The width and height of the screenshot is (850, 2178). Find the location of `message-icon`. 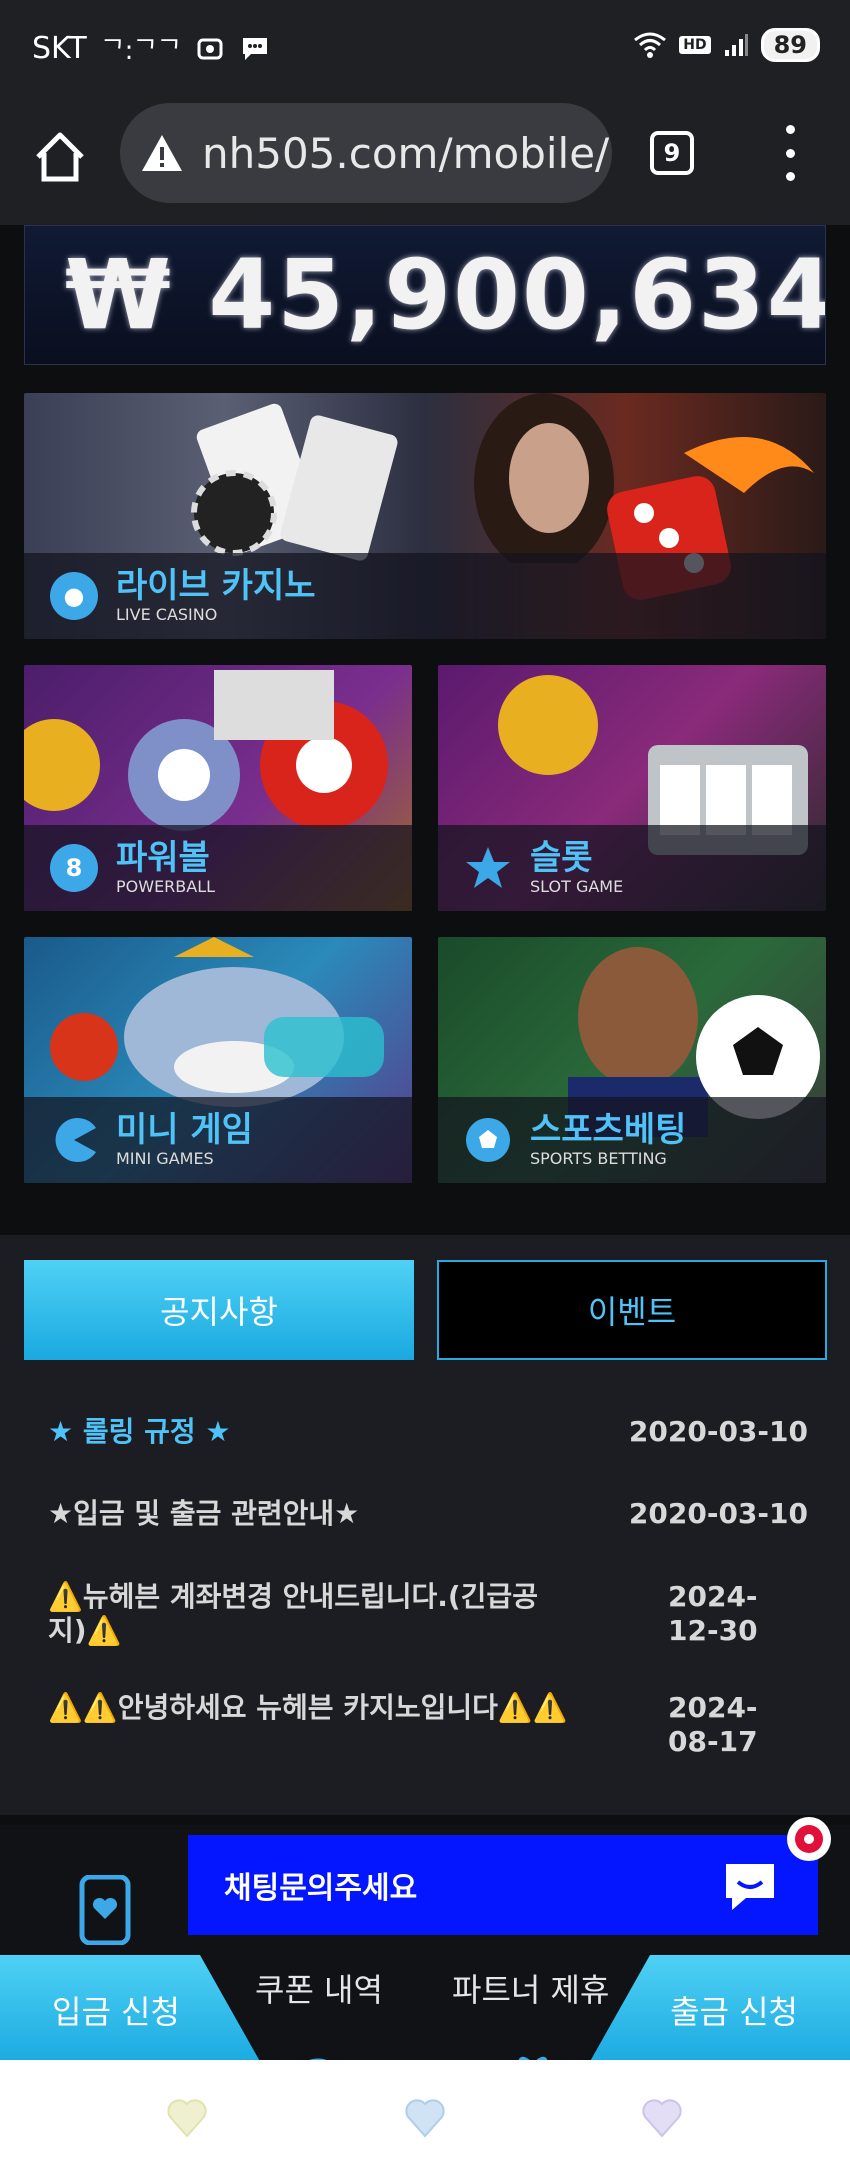

message-icon is located at coordinates (255, 48).